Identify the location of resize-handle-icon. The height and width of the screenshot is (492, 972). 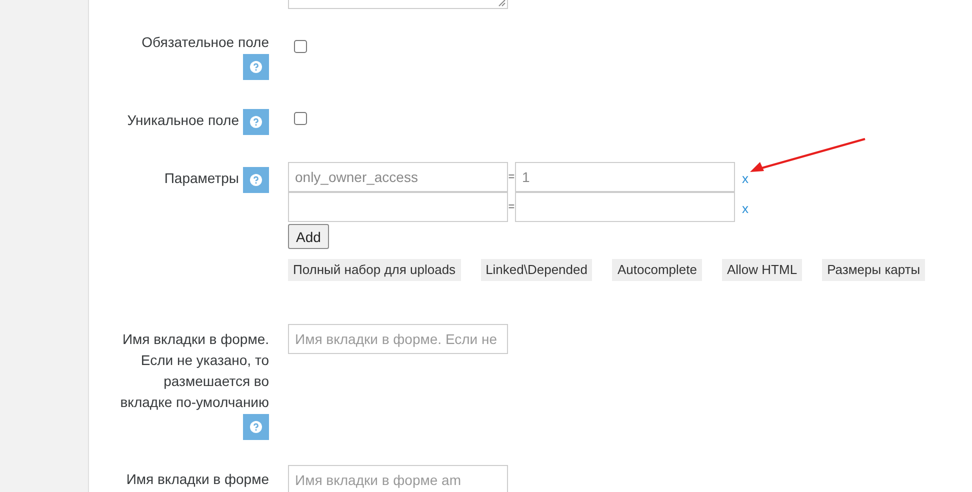
(502, 3).